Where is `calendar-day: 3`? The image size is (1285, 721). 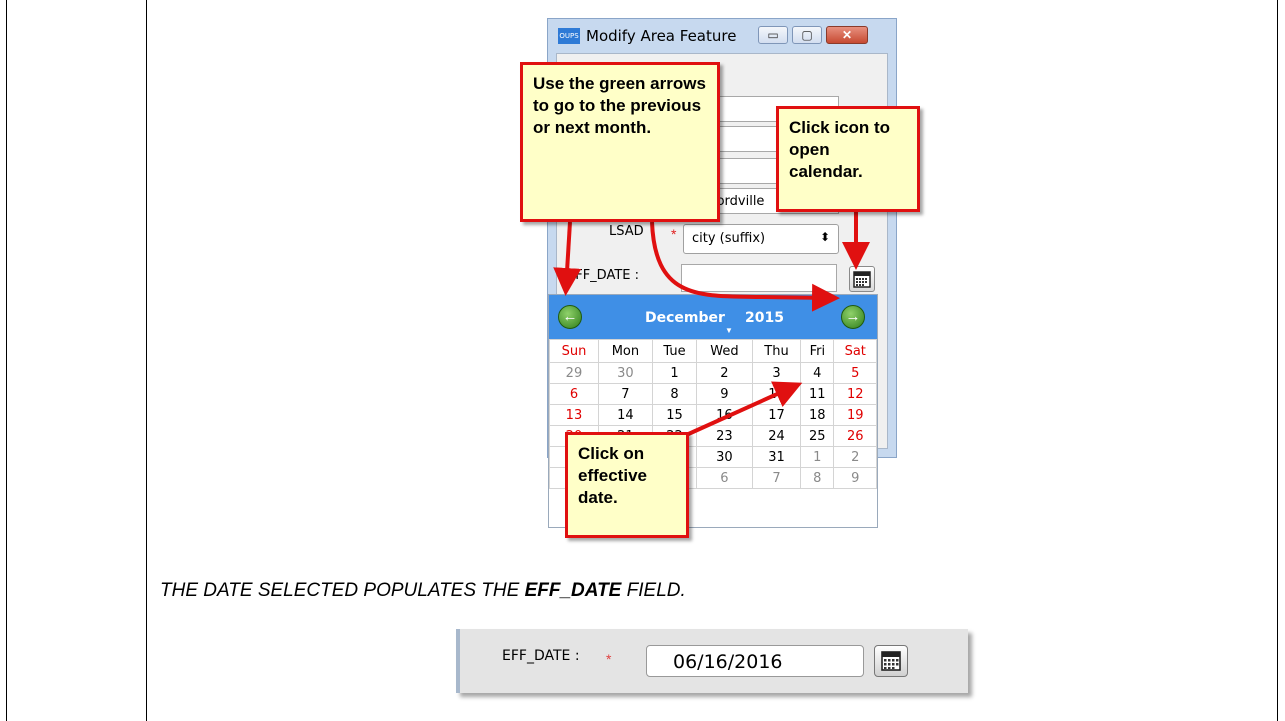
calendar-day: 3 is located at coordinates (776, 373).